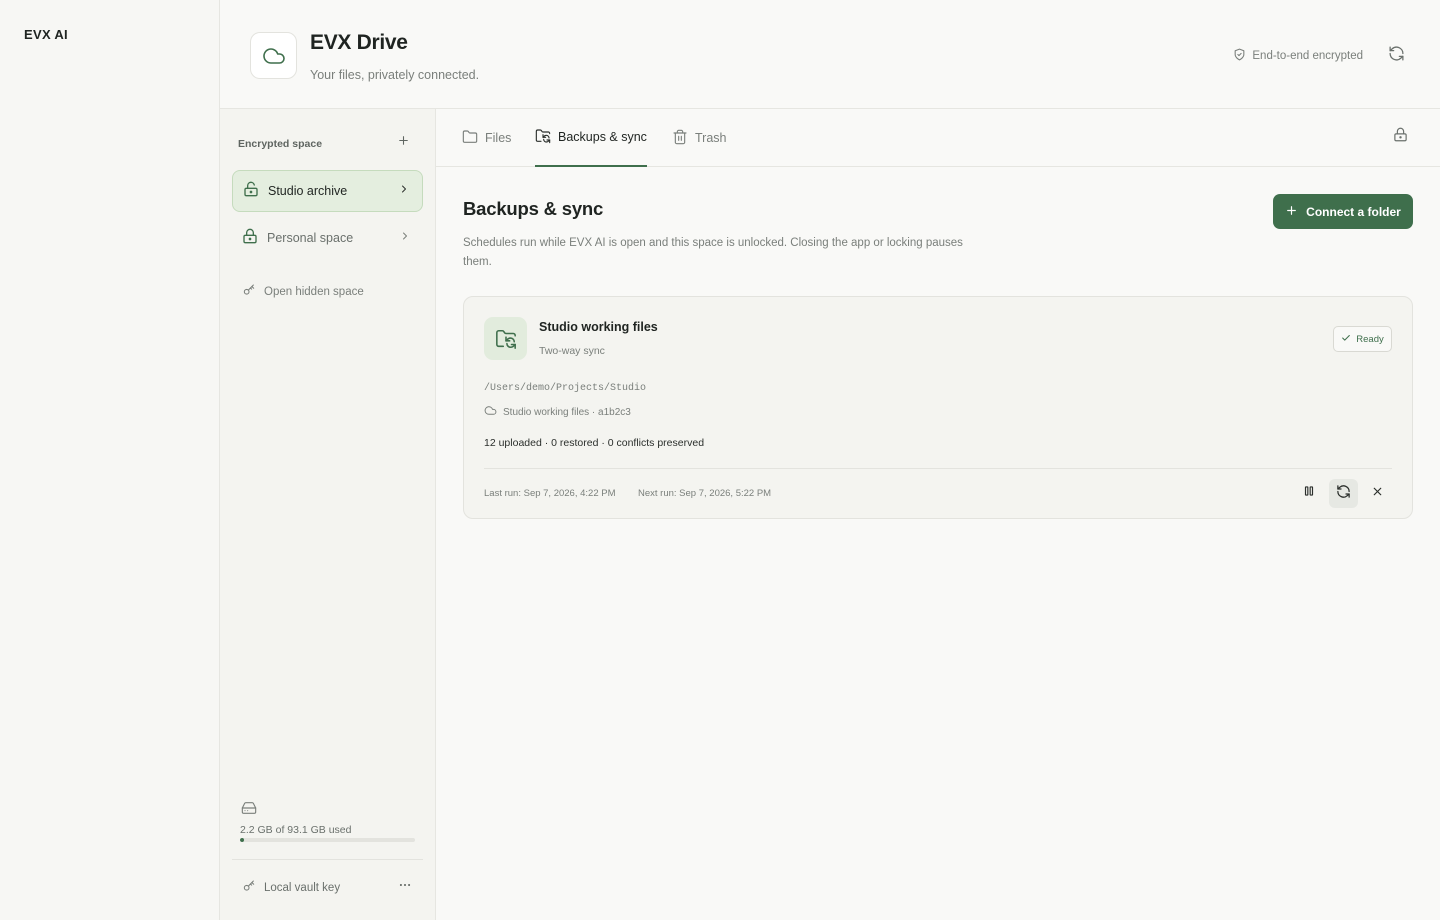 The height and width of the screenshot is (920, 1440). I want to click on app-brand: EVX AI, so click(46, 34).